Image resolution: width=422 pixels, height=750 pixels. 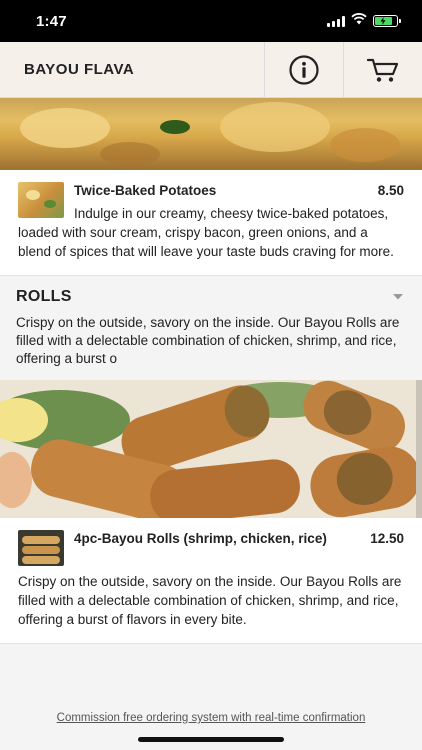 What do you see at coordinates (79, 69) in the screenshot?
I see `brand-title: BAYOU FLAVA` at bounding box center [79, 69].